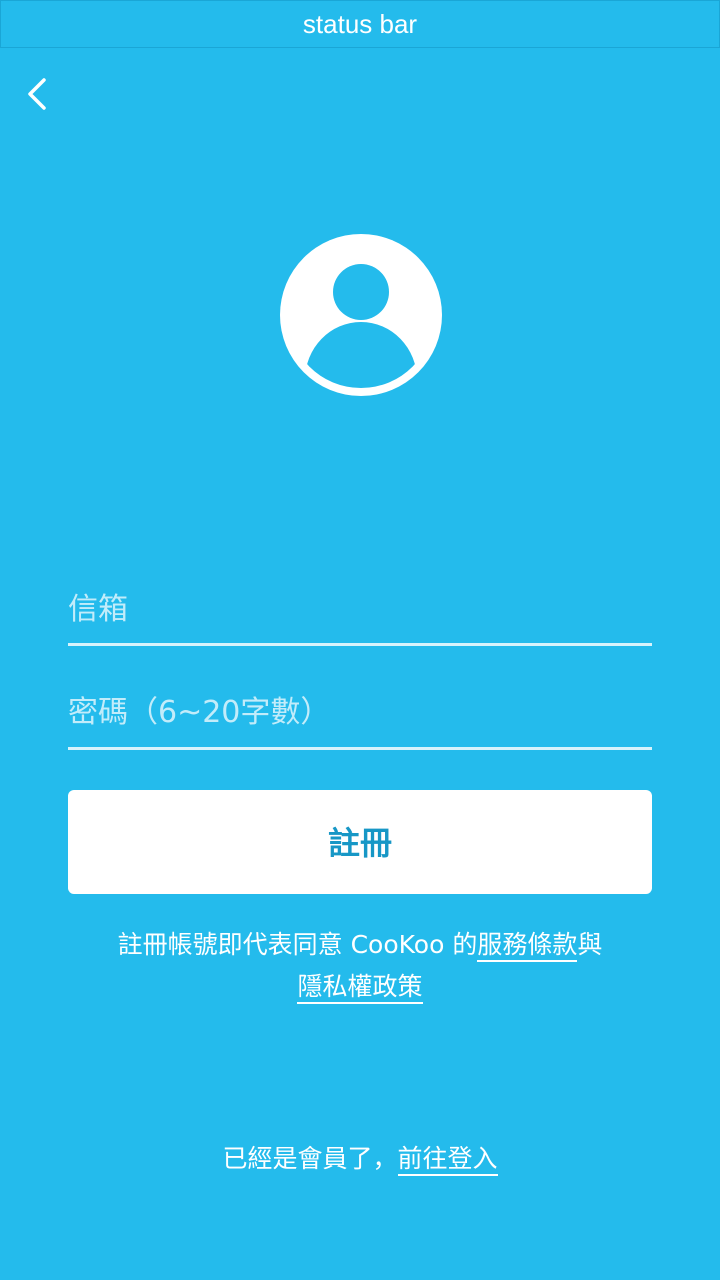  What do you see at coordinates (447, 1160) in the screenshot?
I see `go-to-login-link: 前往登入` at bounding box center [447, 1160].